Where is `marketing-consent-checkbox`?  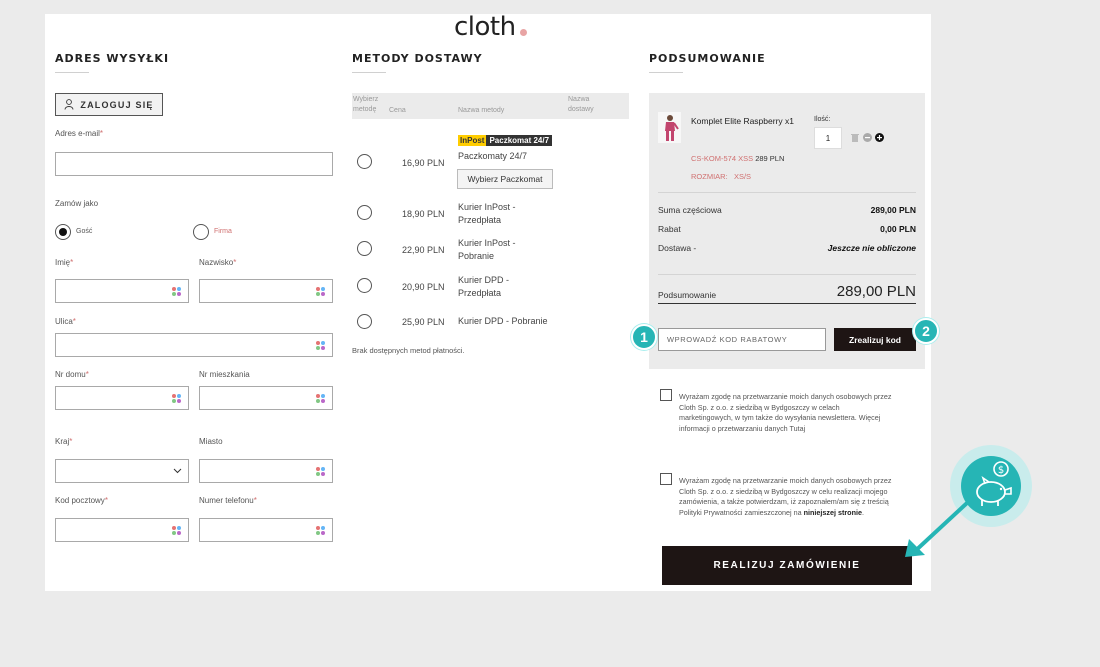
marketing-consent-checkbox is located at coordinates (666, 395).